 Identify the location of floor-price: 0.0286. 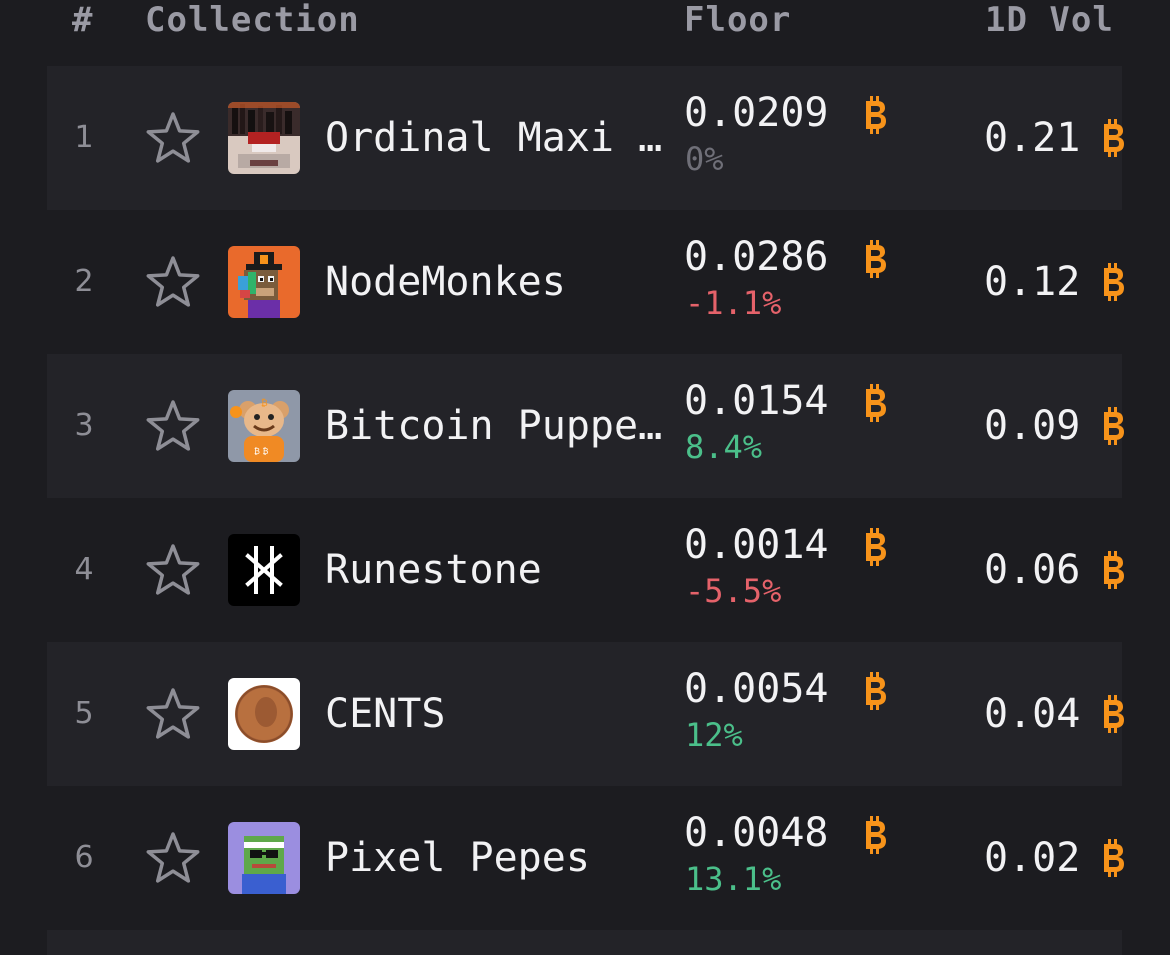
(756, 257).